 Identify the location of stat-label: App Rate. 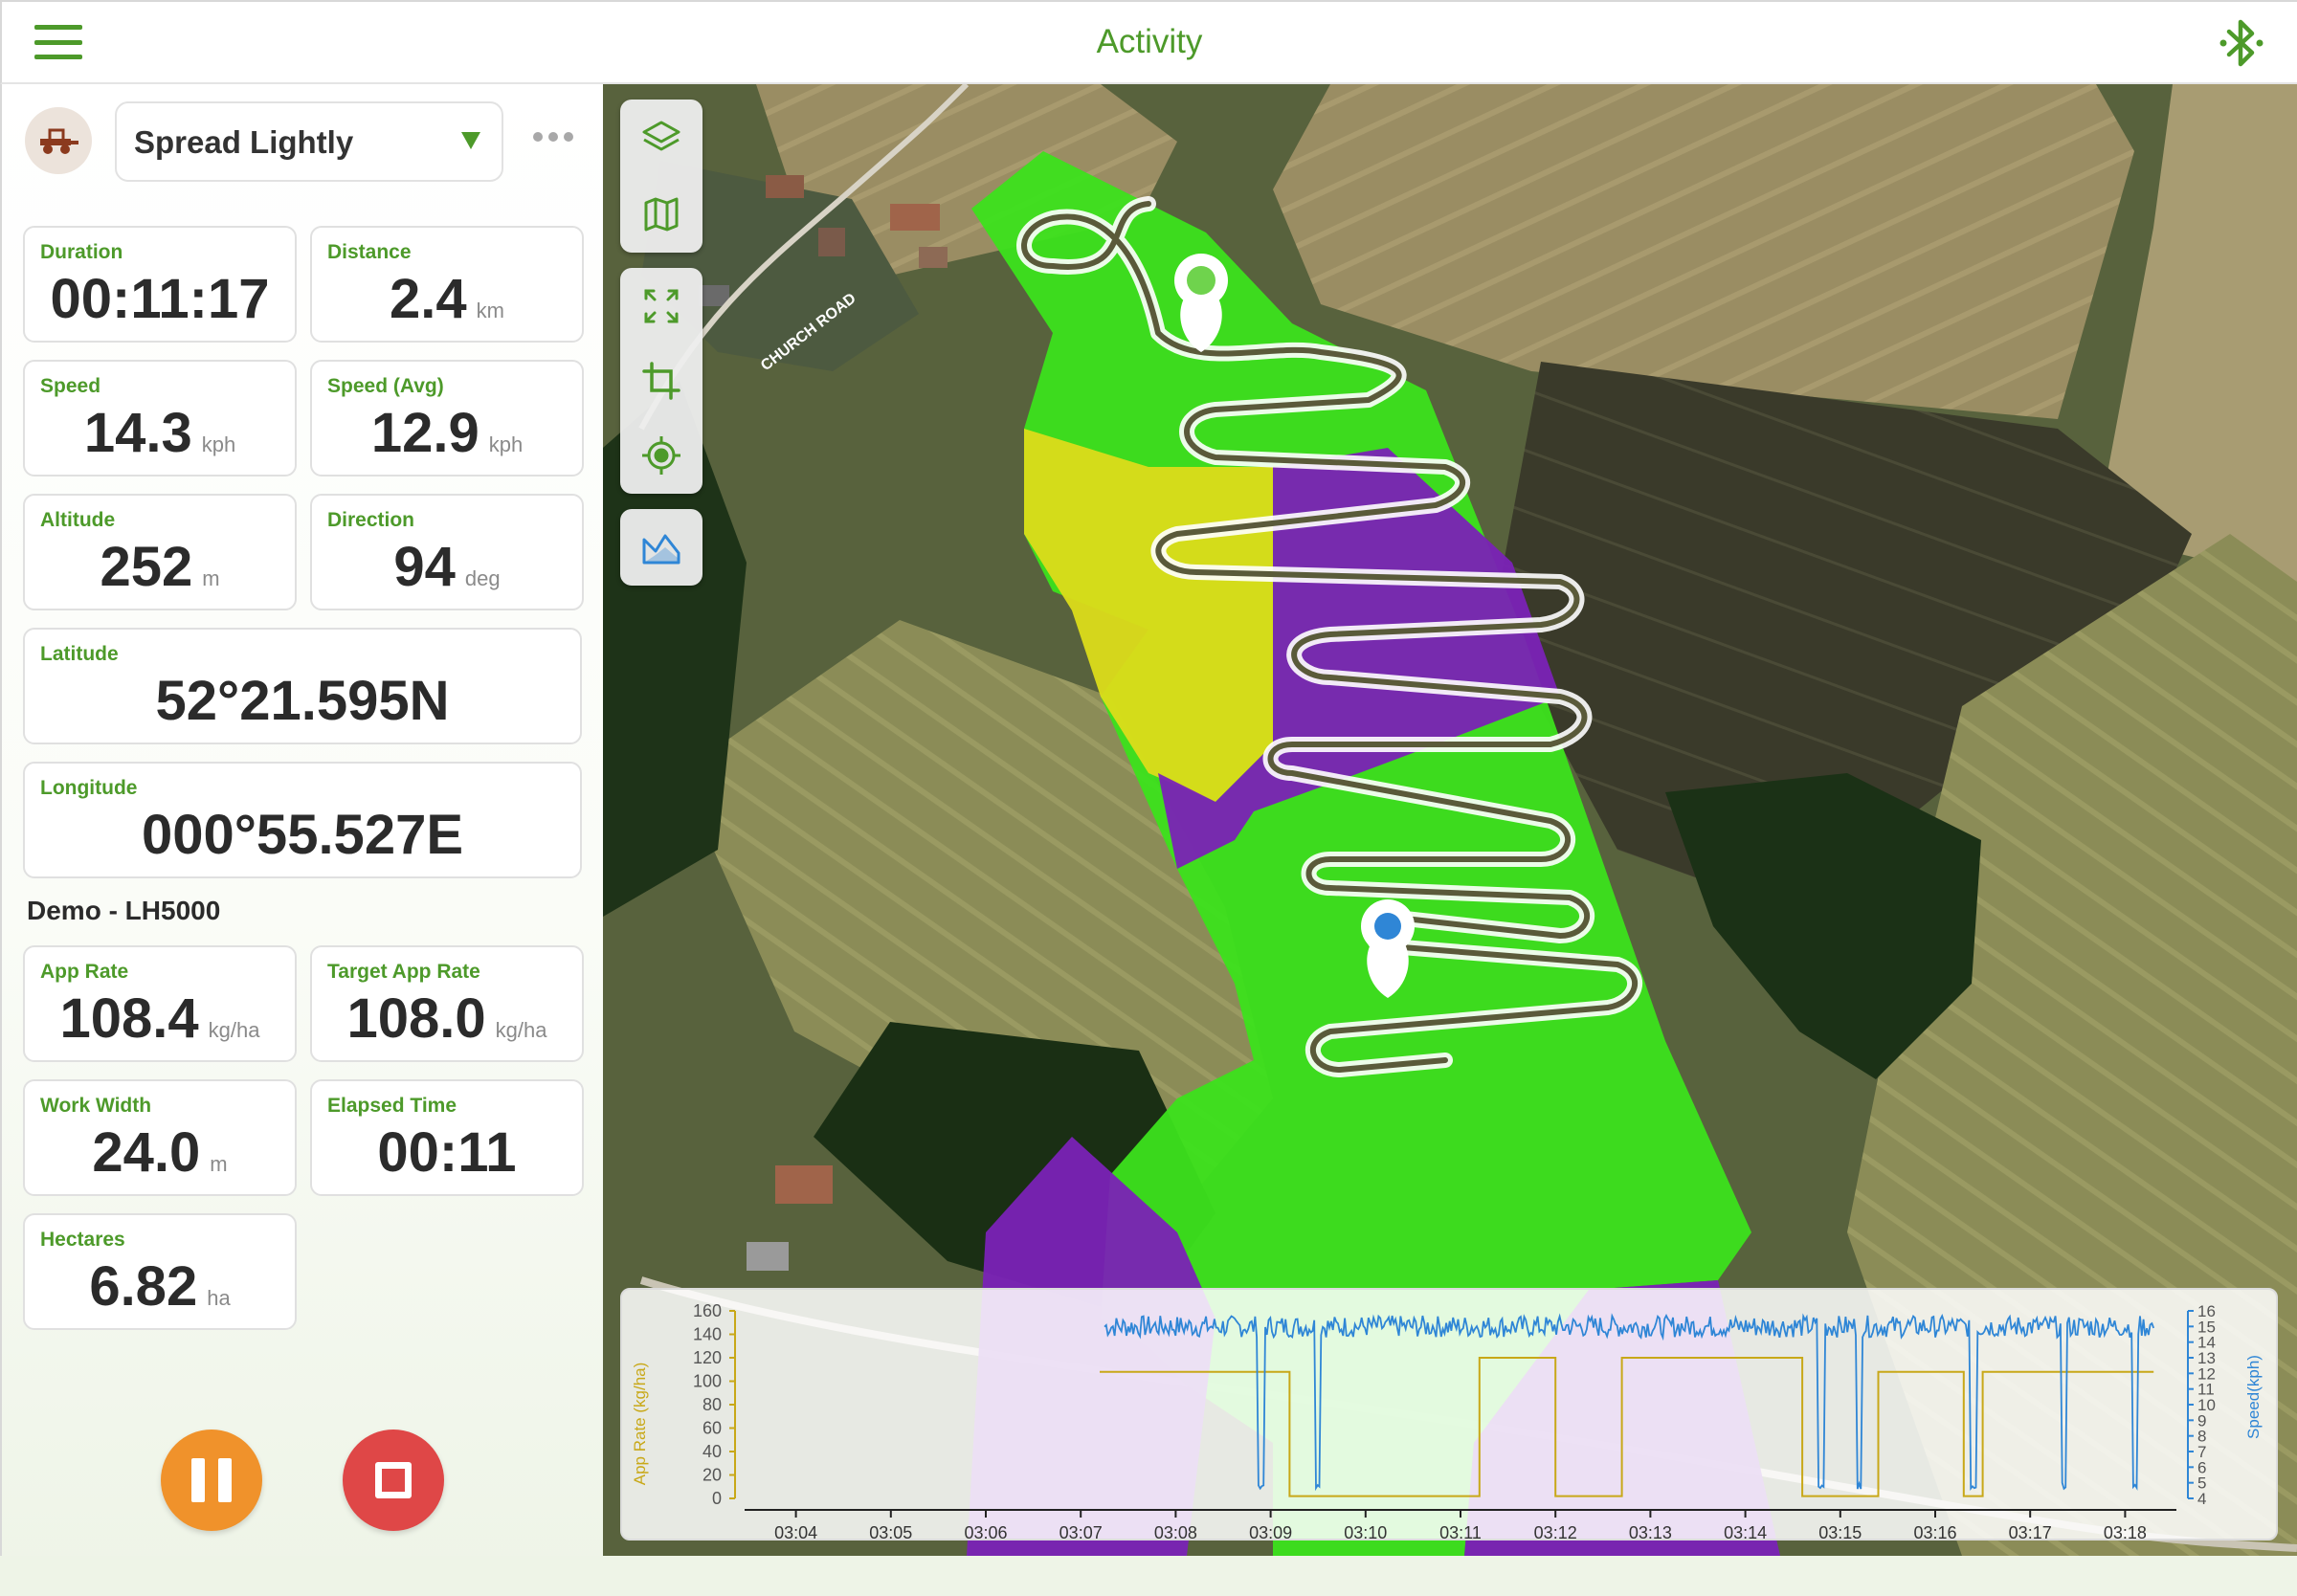
(84, 972).